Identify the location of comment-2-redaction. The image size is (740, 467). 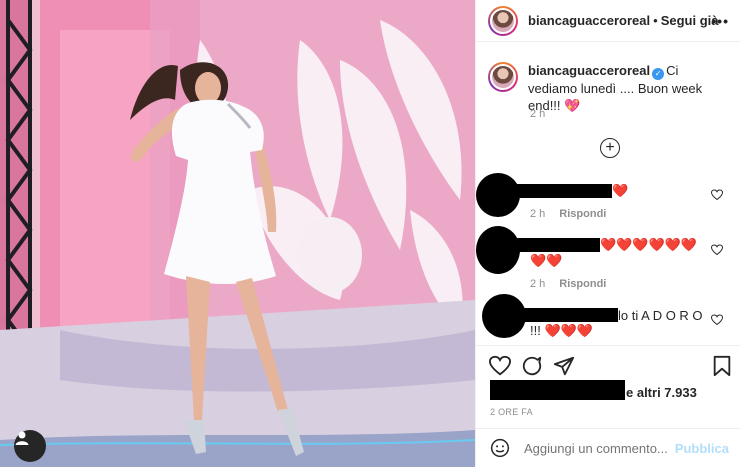
(556, 245).